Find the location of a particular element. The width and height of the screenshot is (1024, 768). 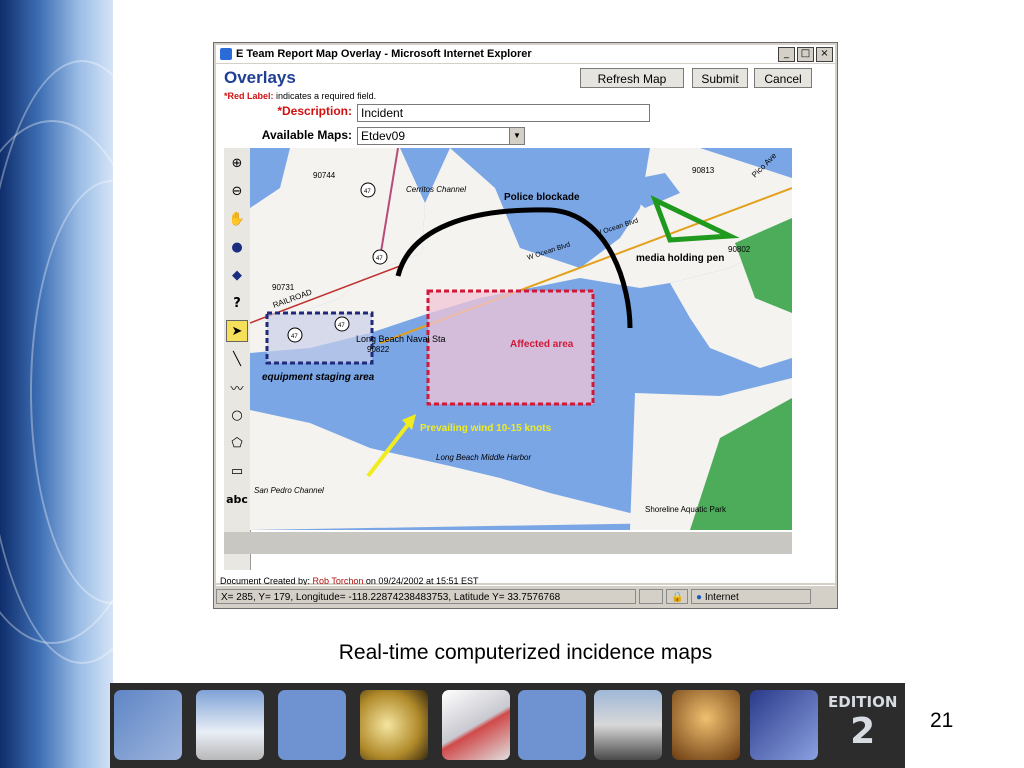

equipment-staging-label: equipment staging area is located at coordinates (318, 377).